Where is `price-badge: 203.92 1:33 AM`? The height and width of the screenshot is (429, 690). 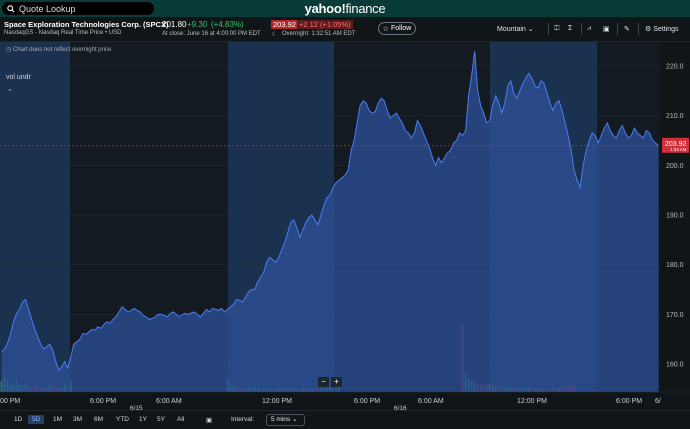 price-badge: 203.92 1:33 AM is located at coordinates (675, 145).